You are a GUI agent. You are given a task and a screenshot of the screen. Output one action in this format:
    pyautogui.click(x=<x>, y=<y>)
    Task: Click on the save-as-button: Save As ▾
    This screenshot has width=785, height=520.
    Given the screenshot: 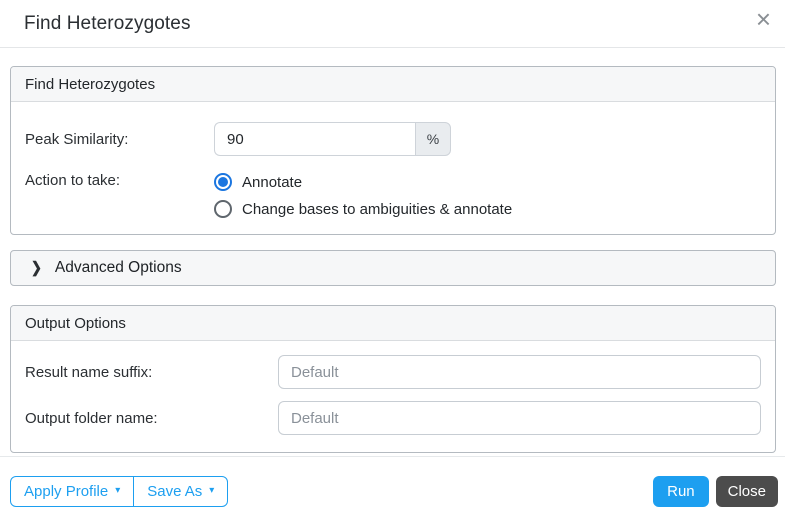 What is the action you would take?
    pyautogui.click(x=181, y=491)
    